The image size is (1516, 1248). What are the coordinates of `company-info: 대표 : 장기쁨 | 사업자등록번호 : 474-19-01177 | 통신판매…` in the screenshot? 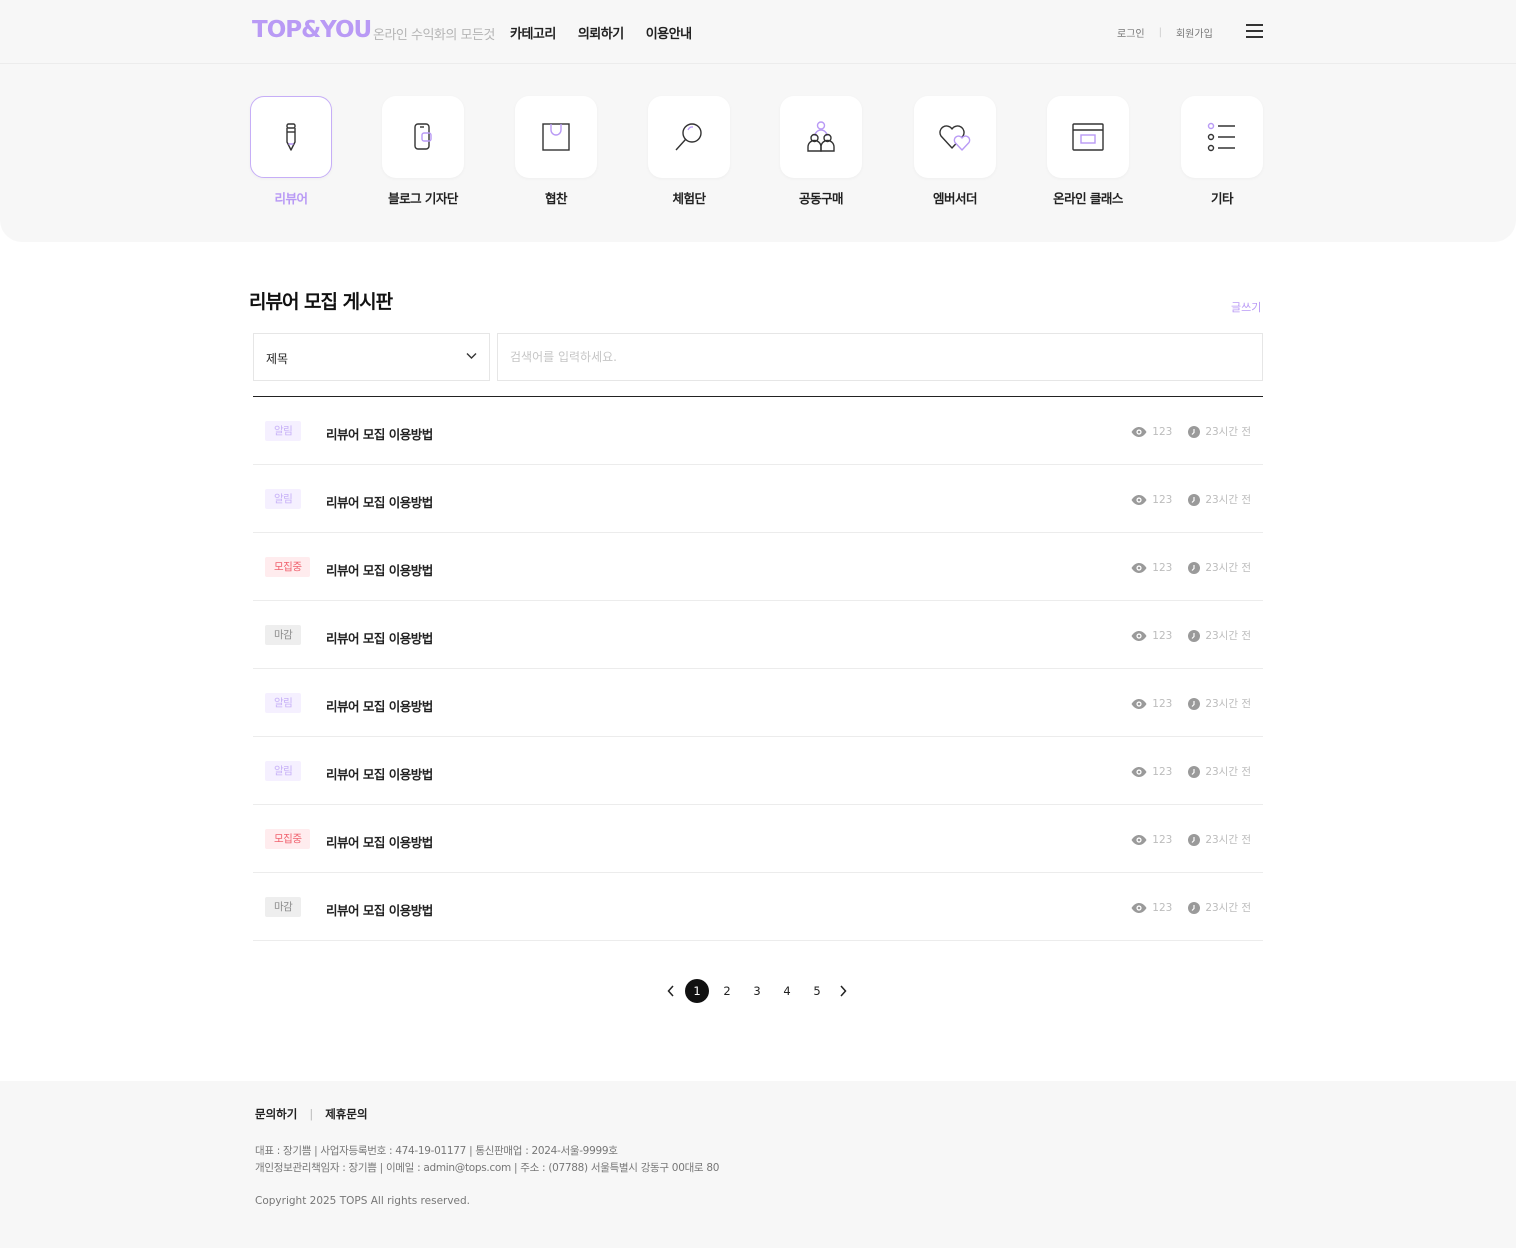 It's located at (487, 1160).